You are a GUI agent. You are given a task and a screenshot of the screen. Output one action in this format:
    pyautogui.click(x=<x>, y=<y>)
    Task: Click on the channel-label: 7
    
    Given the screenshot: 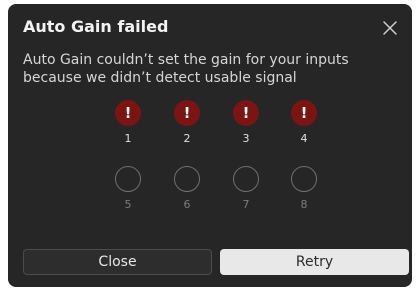 What is the action you would take?
    pyautogui.click(x=246, y=204)
    